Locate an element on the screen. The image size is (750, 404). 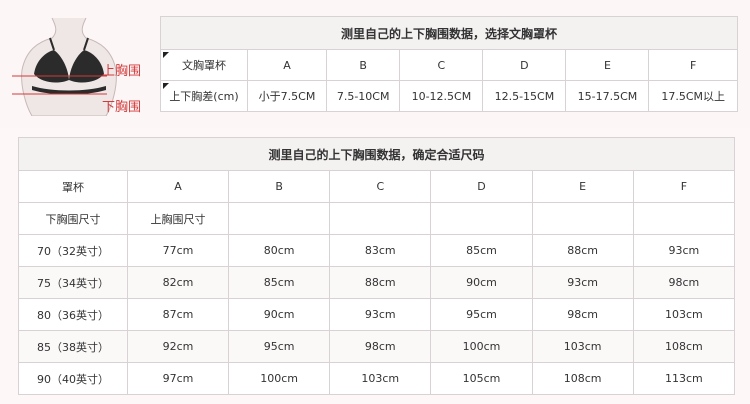
size-cell: 75（34英寸） is located at coordinates (73, 282).